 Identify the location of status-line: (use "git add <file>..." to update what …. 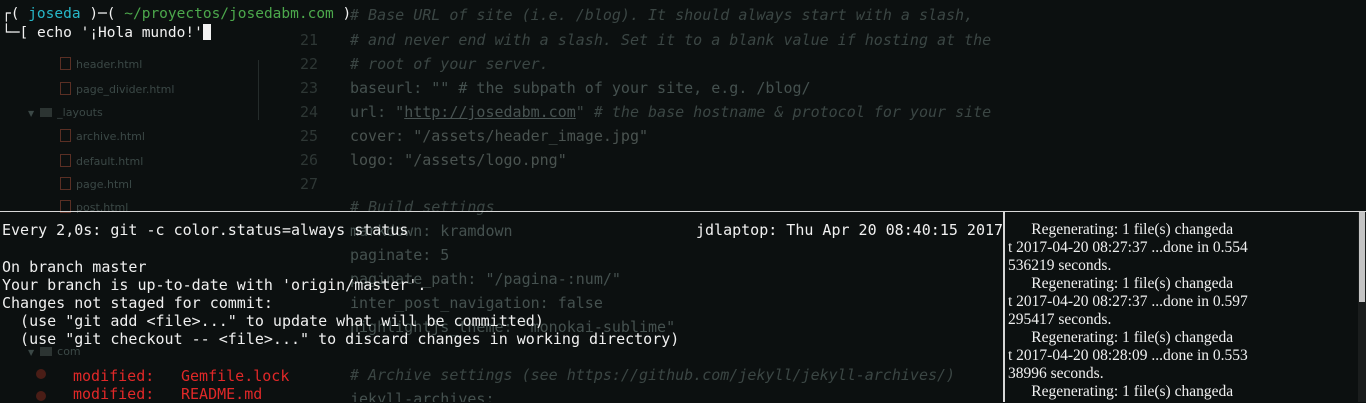
(273, 321).